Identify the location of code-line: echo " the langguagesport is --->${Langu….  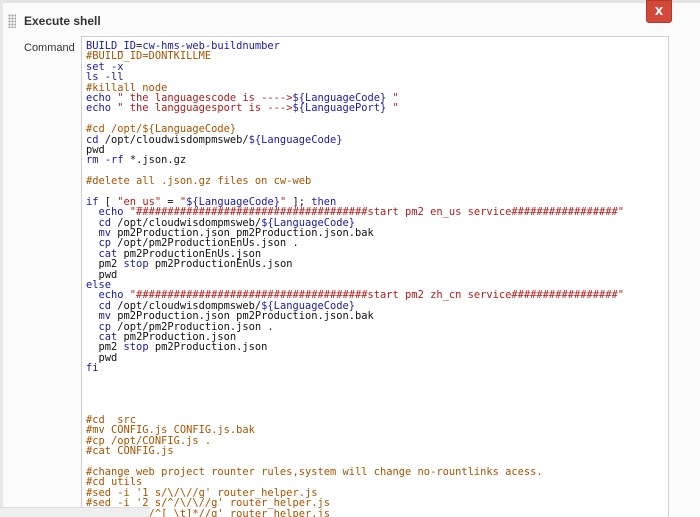
(377, 108).